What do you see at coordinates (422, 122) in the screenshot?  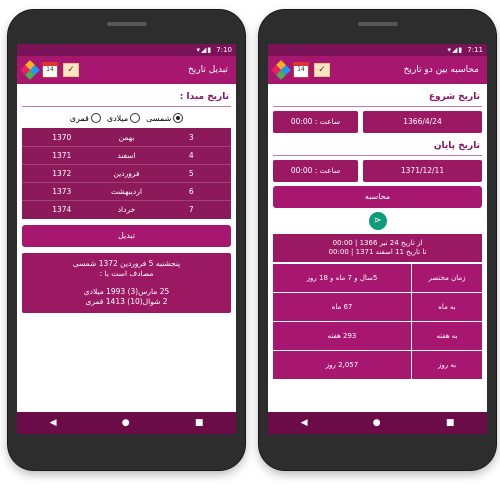 I see `start-date-field: 1366/4/24` at bounding box center [422, 122].